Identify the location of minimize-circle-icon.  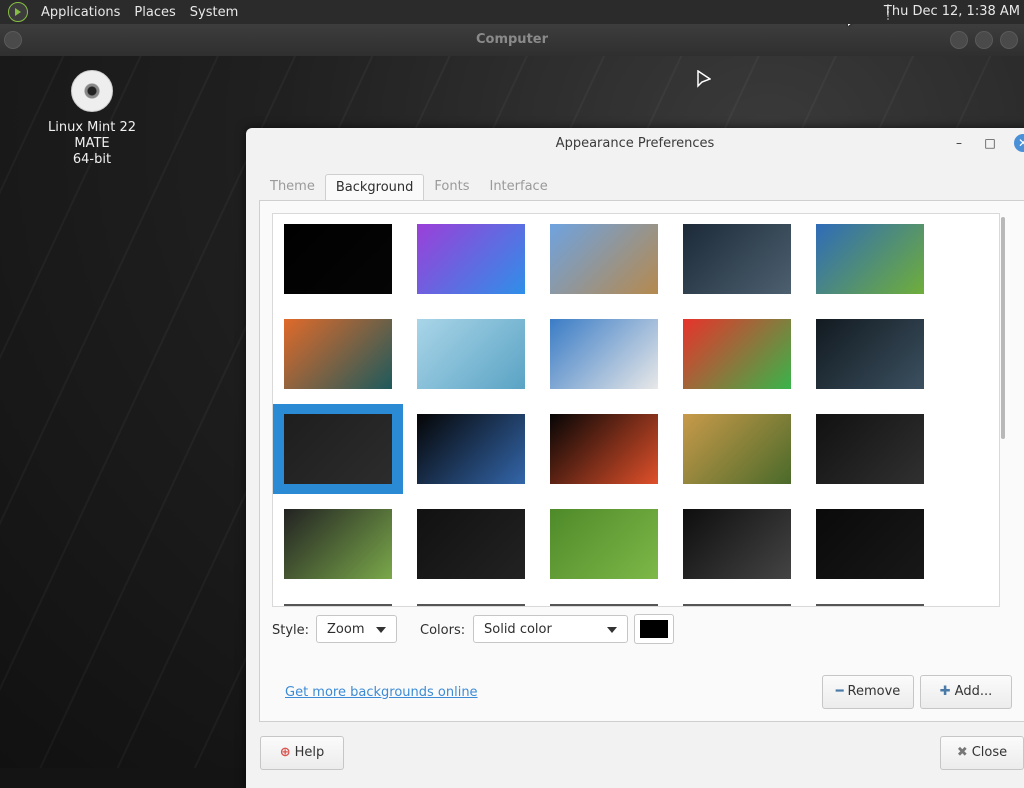
(959, 40).